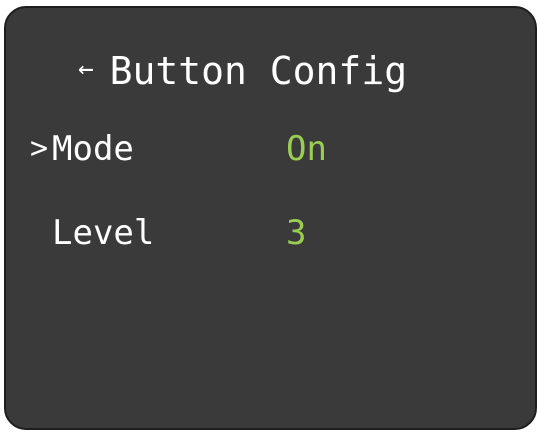 This screenshot has height=434, width=537. What do you see at coordinates (296, 233) in the screenshot?
I see `menu-item-value: 3` at bounding box center [296, 233].